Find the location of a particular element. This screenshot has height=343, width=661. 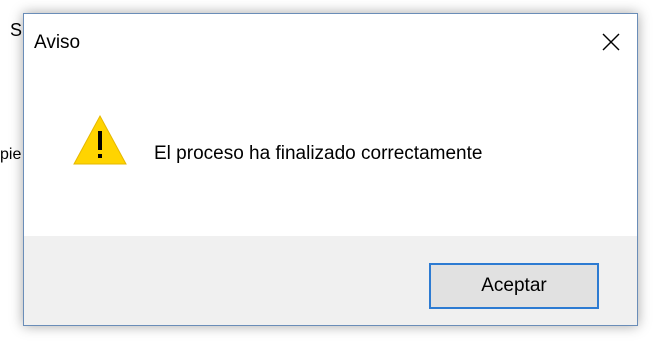

dialog-message: El proceso ha finalizado correctamente is located at coordinates (318, 153).